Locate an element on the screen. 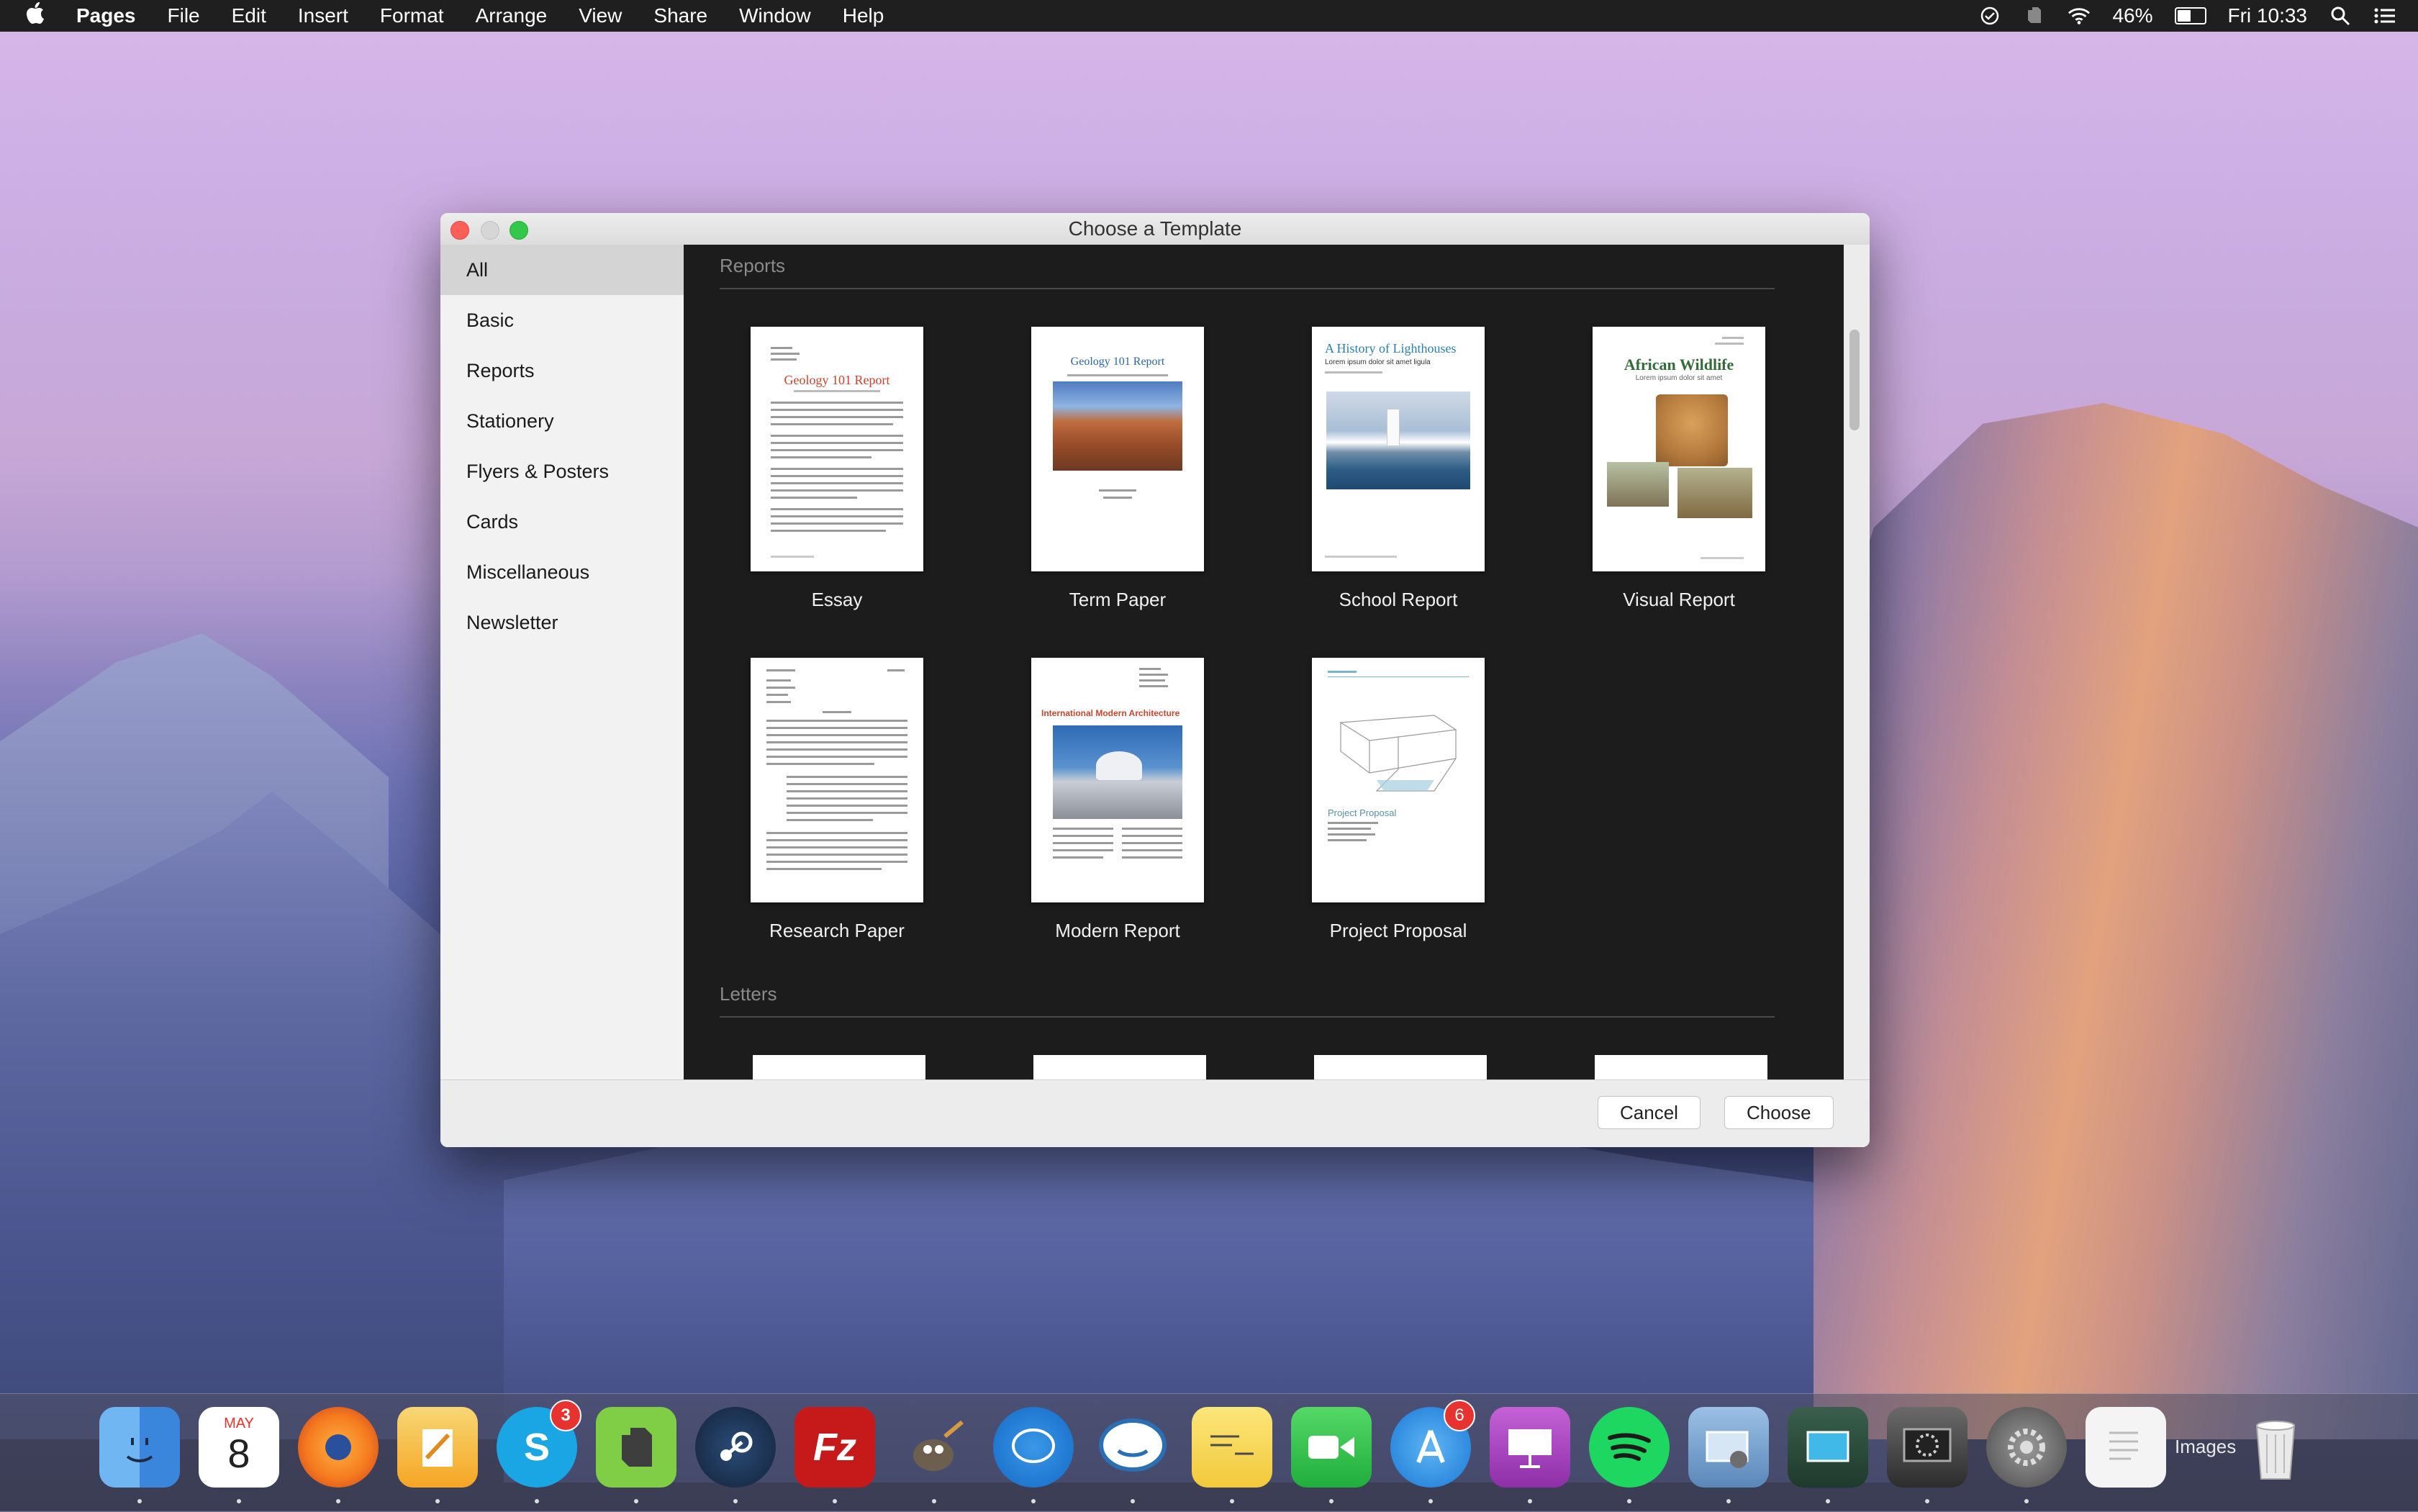 The width and height of the screenshot is (2418, 1512). sidebar-item-miscellaneous: Miscellaneous is located at coordinates (562, 572).